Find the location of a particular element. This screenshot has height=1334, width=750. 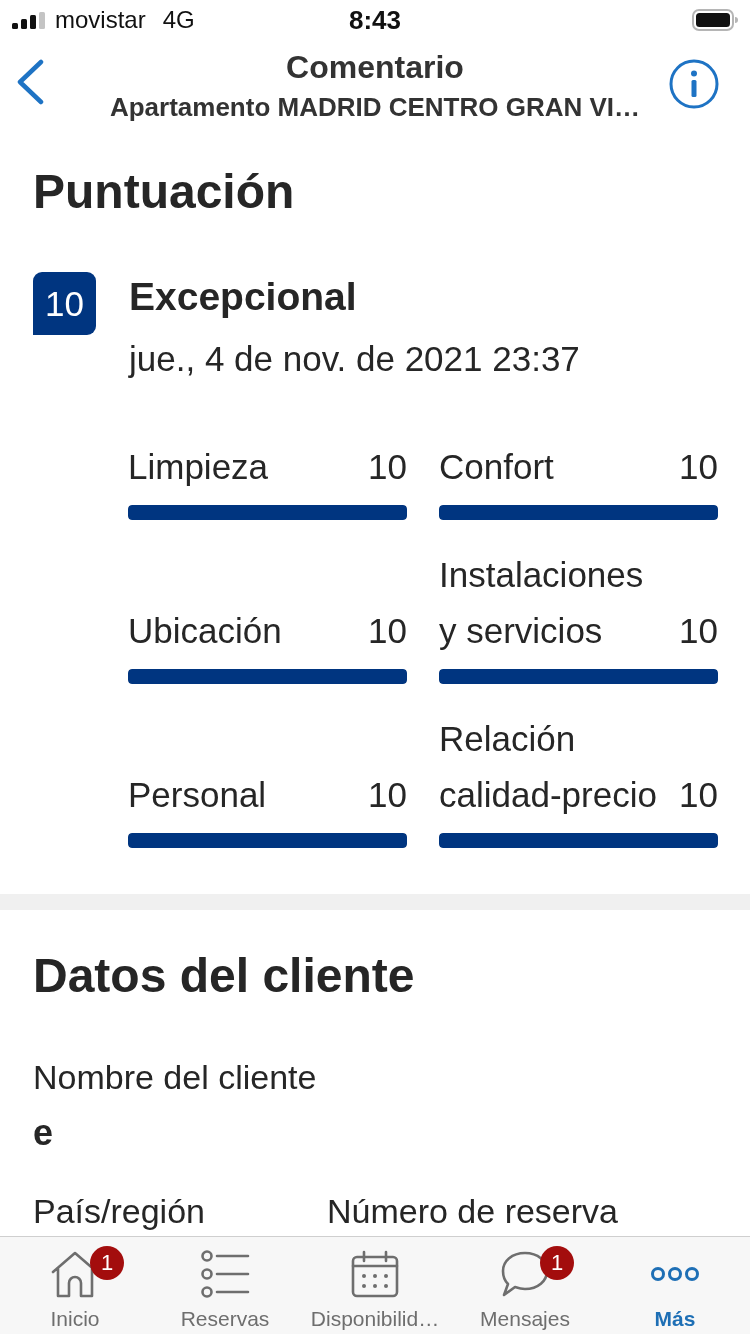

tab: 1 Inicio is located at coordinates (75, 1285).